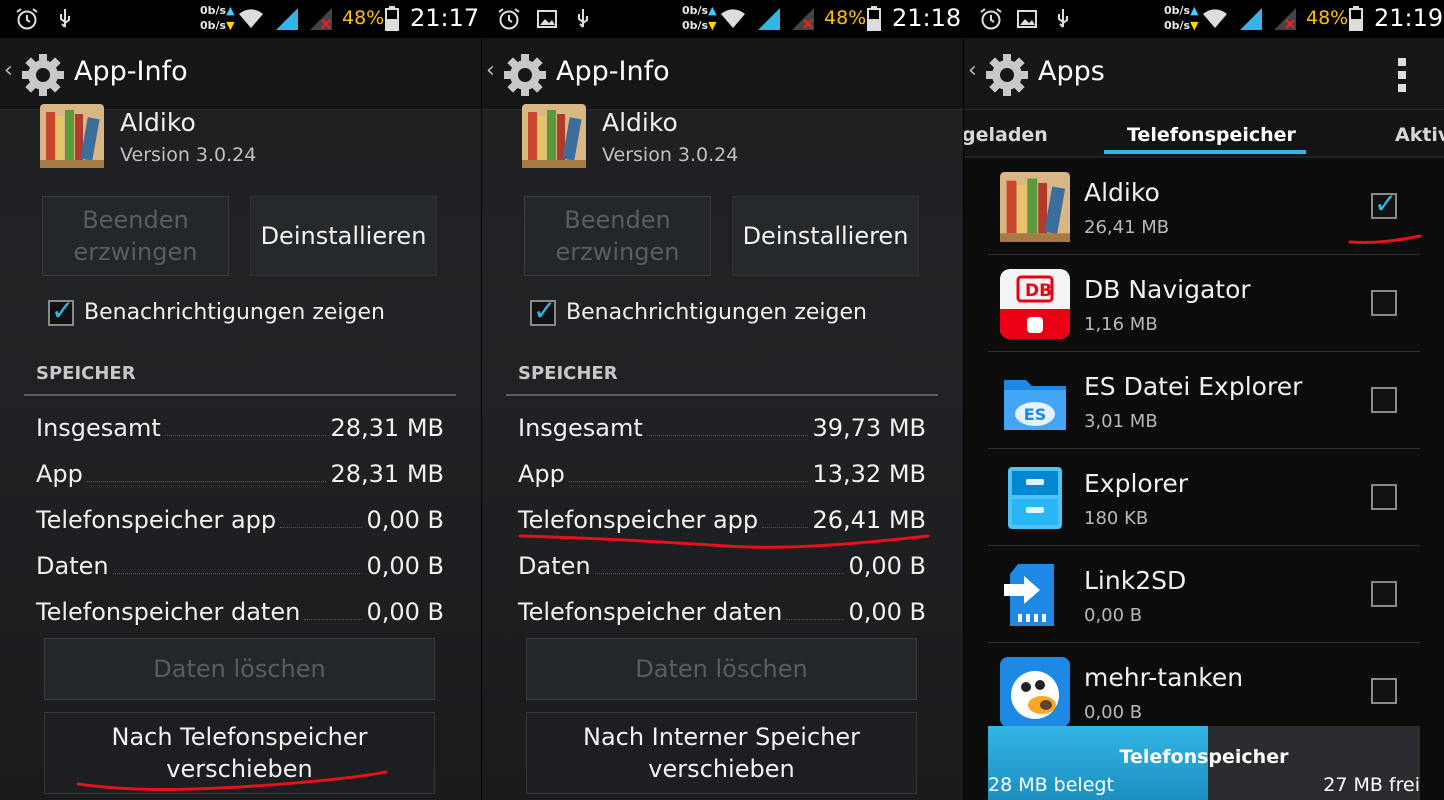 This screenshot has height=800, width=1444. Describe the element at coordinates (1204, 74) in the screenshot. I see `action-bar: ‹ Apps` at that location.